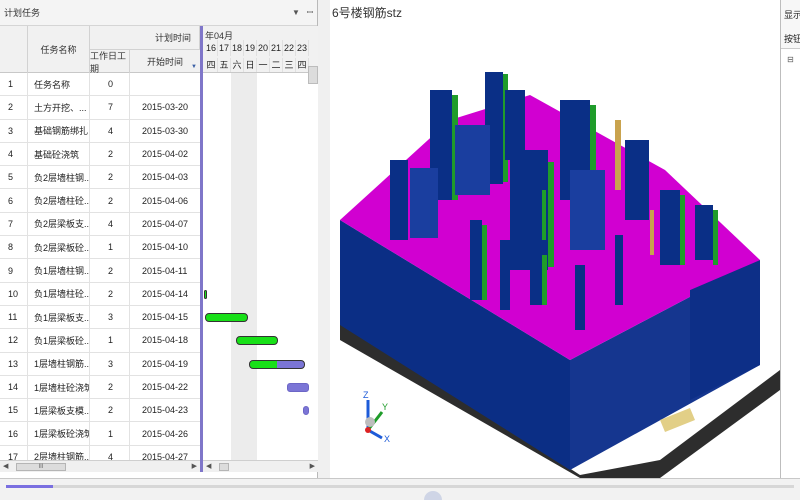  What do you see at coordinates (41, 467) in the screenshot?
I see `grid-scroll-thumb: III` at bounding box center [41, 467].